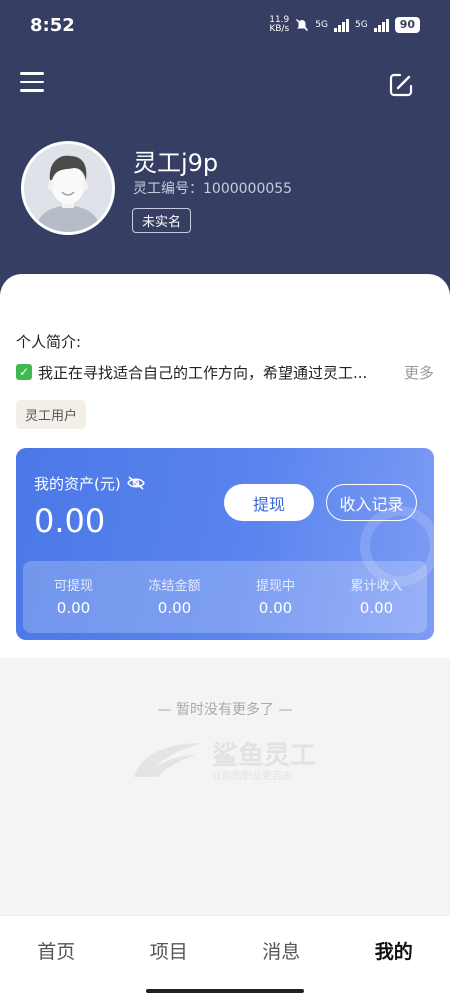  Describe the element at coordinates (56, 958) in the screenshot. I see `nav-home: 首页` at that location.